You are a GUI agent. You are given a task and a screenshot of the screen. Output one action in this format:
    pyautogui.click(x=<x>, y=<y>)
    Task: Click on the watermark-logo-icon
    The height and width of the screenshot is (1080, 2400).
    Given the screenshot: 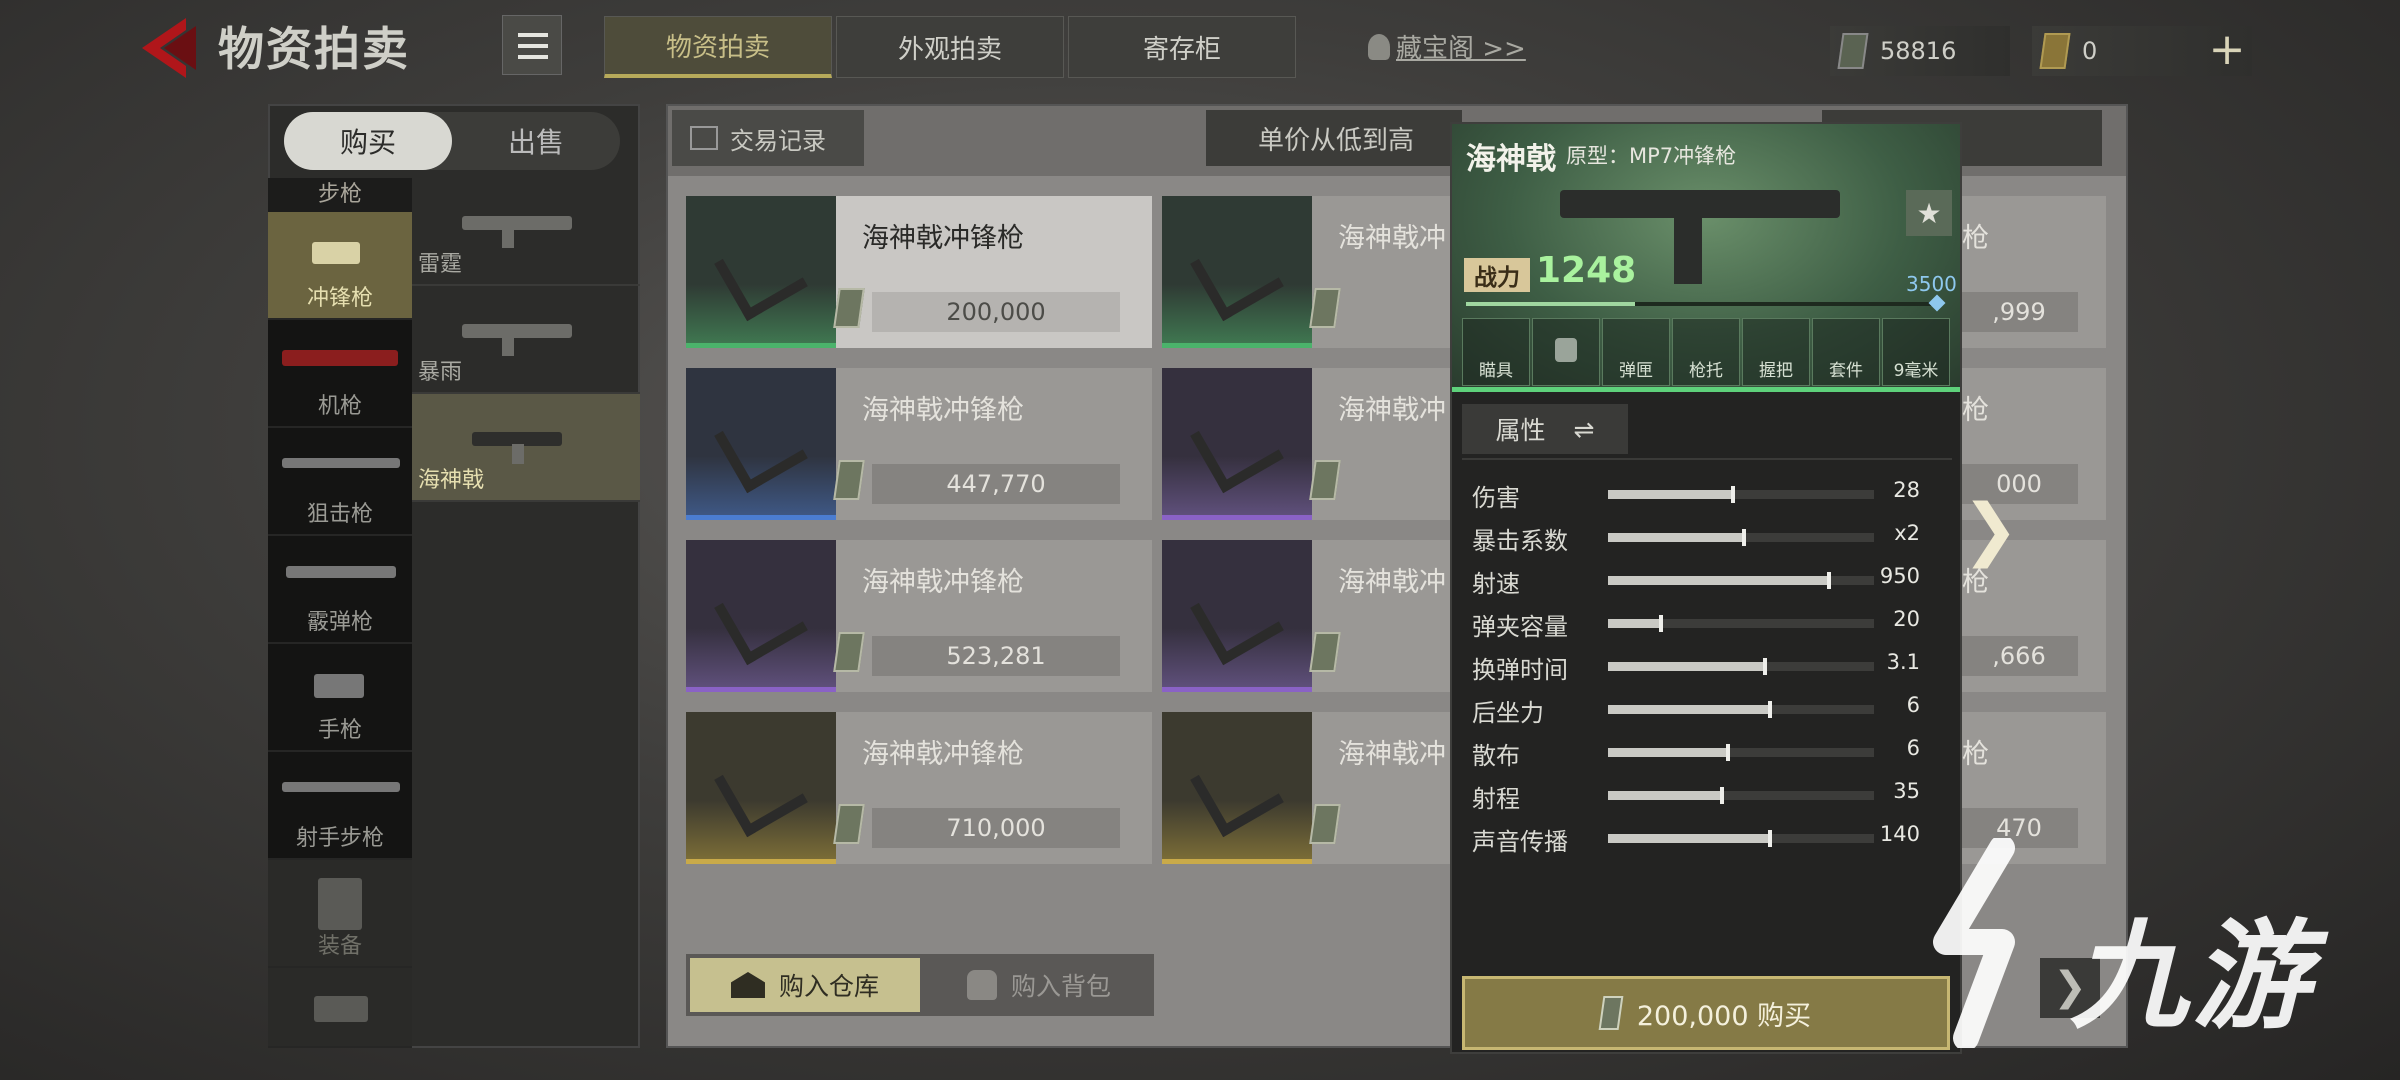 What is the action you would take?
    pyautogui.click(x=1974, y=943)
    